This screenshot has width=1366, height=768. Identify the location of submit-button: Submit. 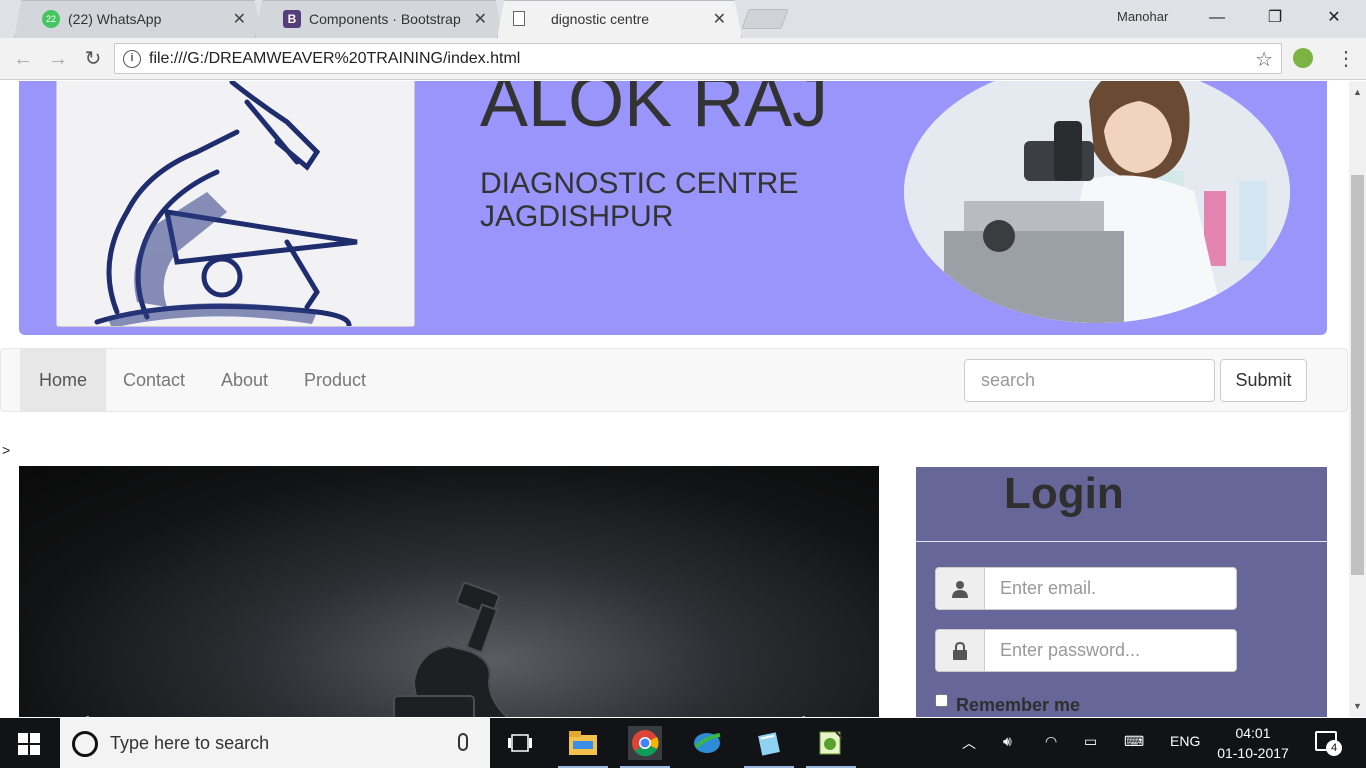
(1263, 380).